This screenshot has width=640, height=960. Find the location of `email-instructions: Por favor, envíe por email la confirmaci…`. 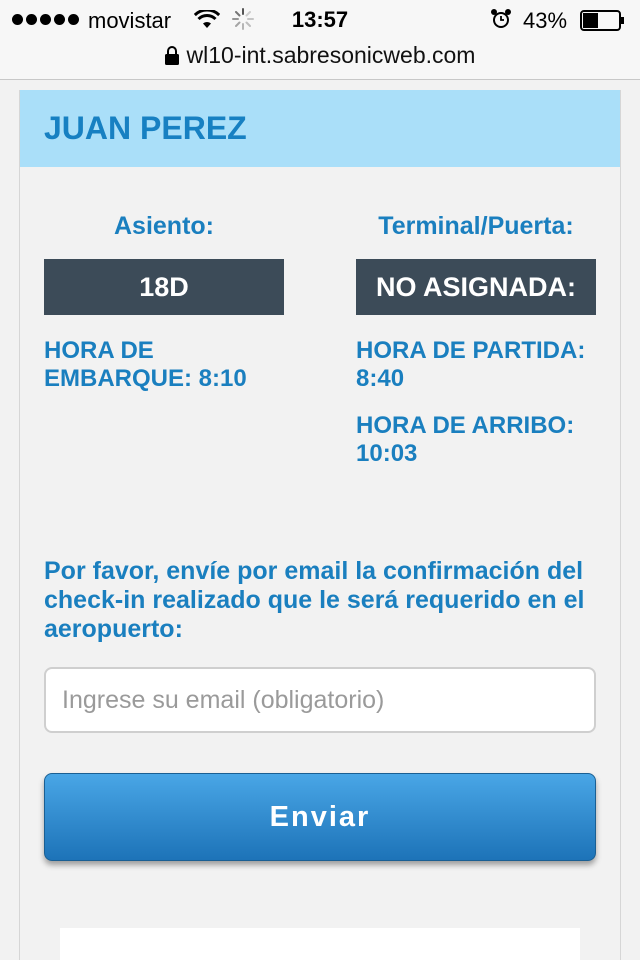

email-instructions: Por favor, envíe por email la confirmaci… is located at coordinates (314, 600).